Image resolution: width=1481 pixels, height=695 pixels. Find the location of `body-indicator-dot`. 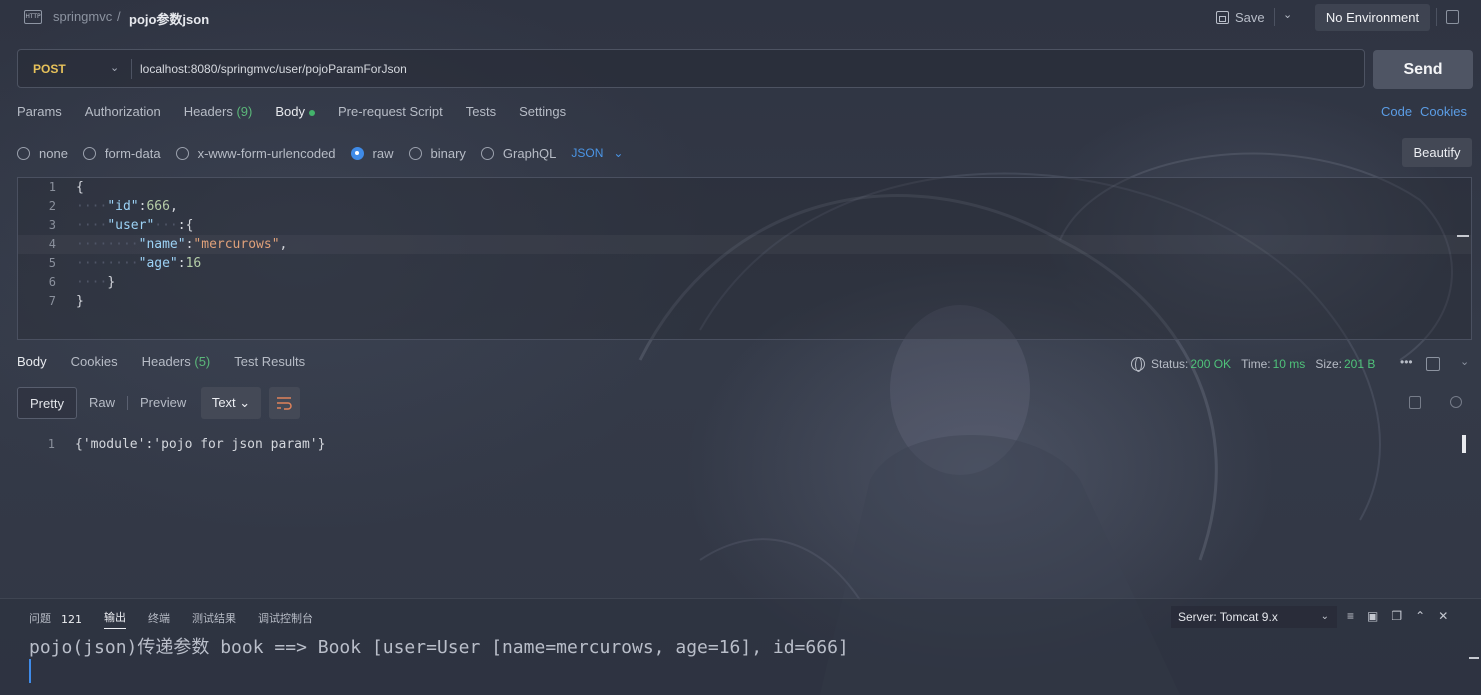

body-indicator-dot is located at coordinates (311, 112).